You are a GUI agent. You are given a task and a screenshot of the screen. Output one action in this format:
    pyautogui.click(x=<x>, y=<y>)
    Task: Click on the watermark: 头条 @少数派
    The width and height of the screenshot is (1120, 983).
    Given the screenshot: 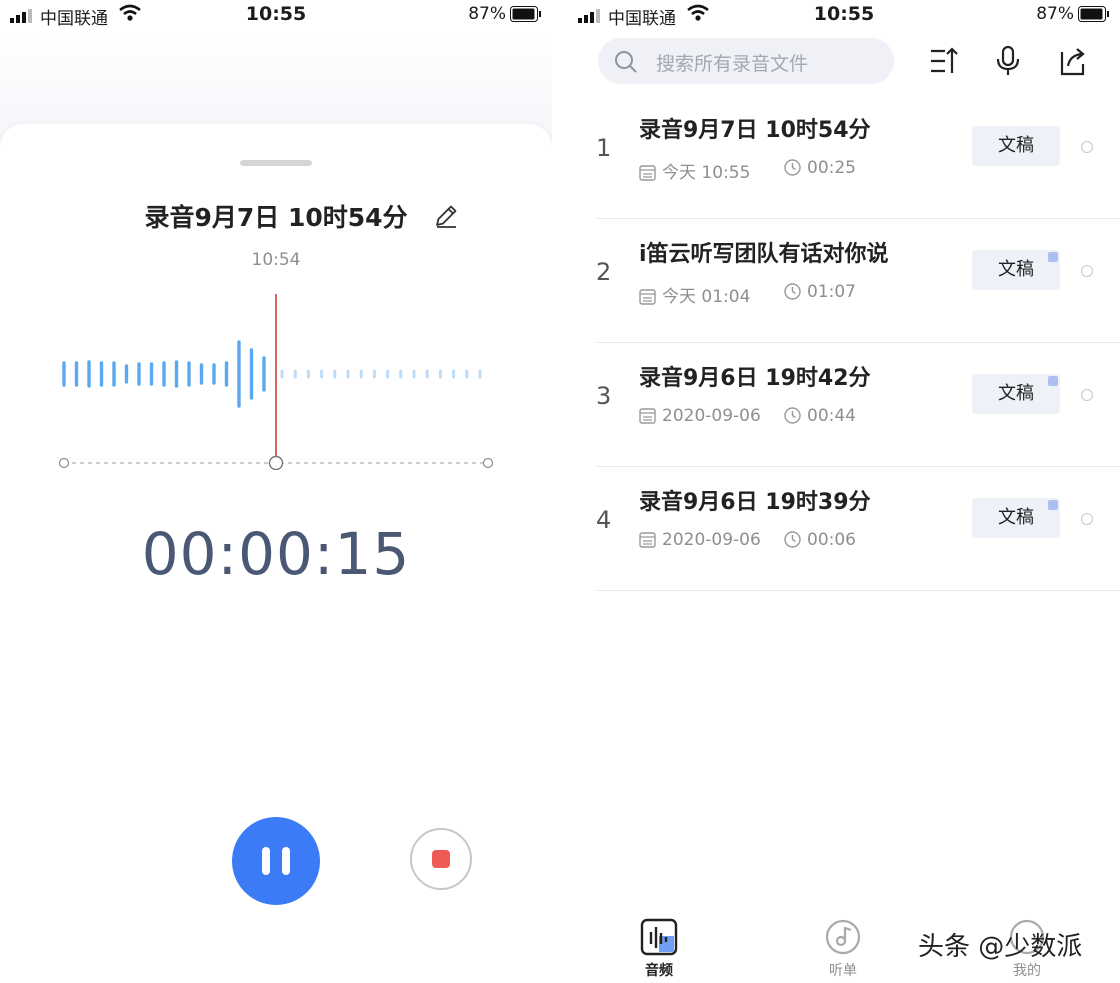 What is the action you would take?
    pyautogui.click(x=1000, y=947)
    